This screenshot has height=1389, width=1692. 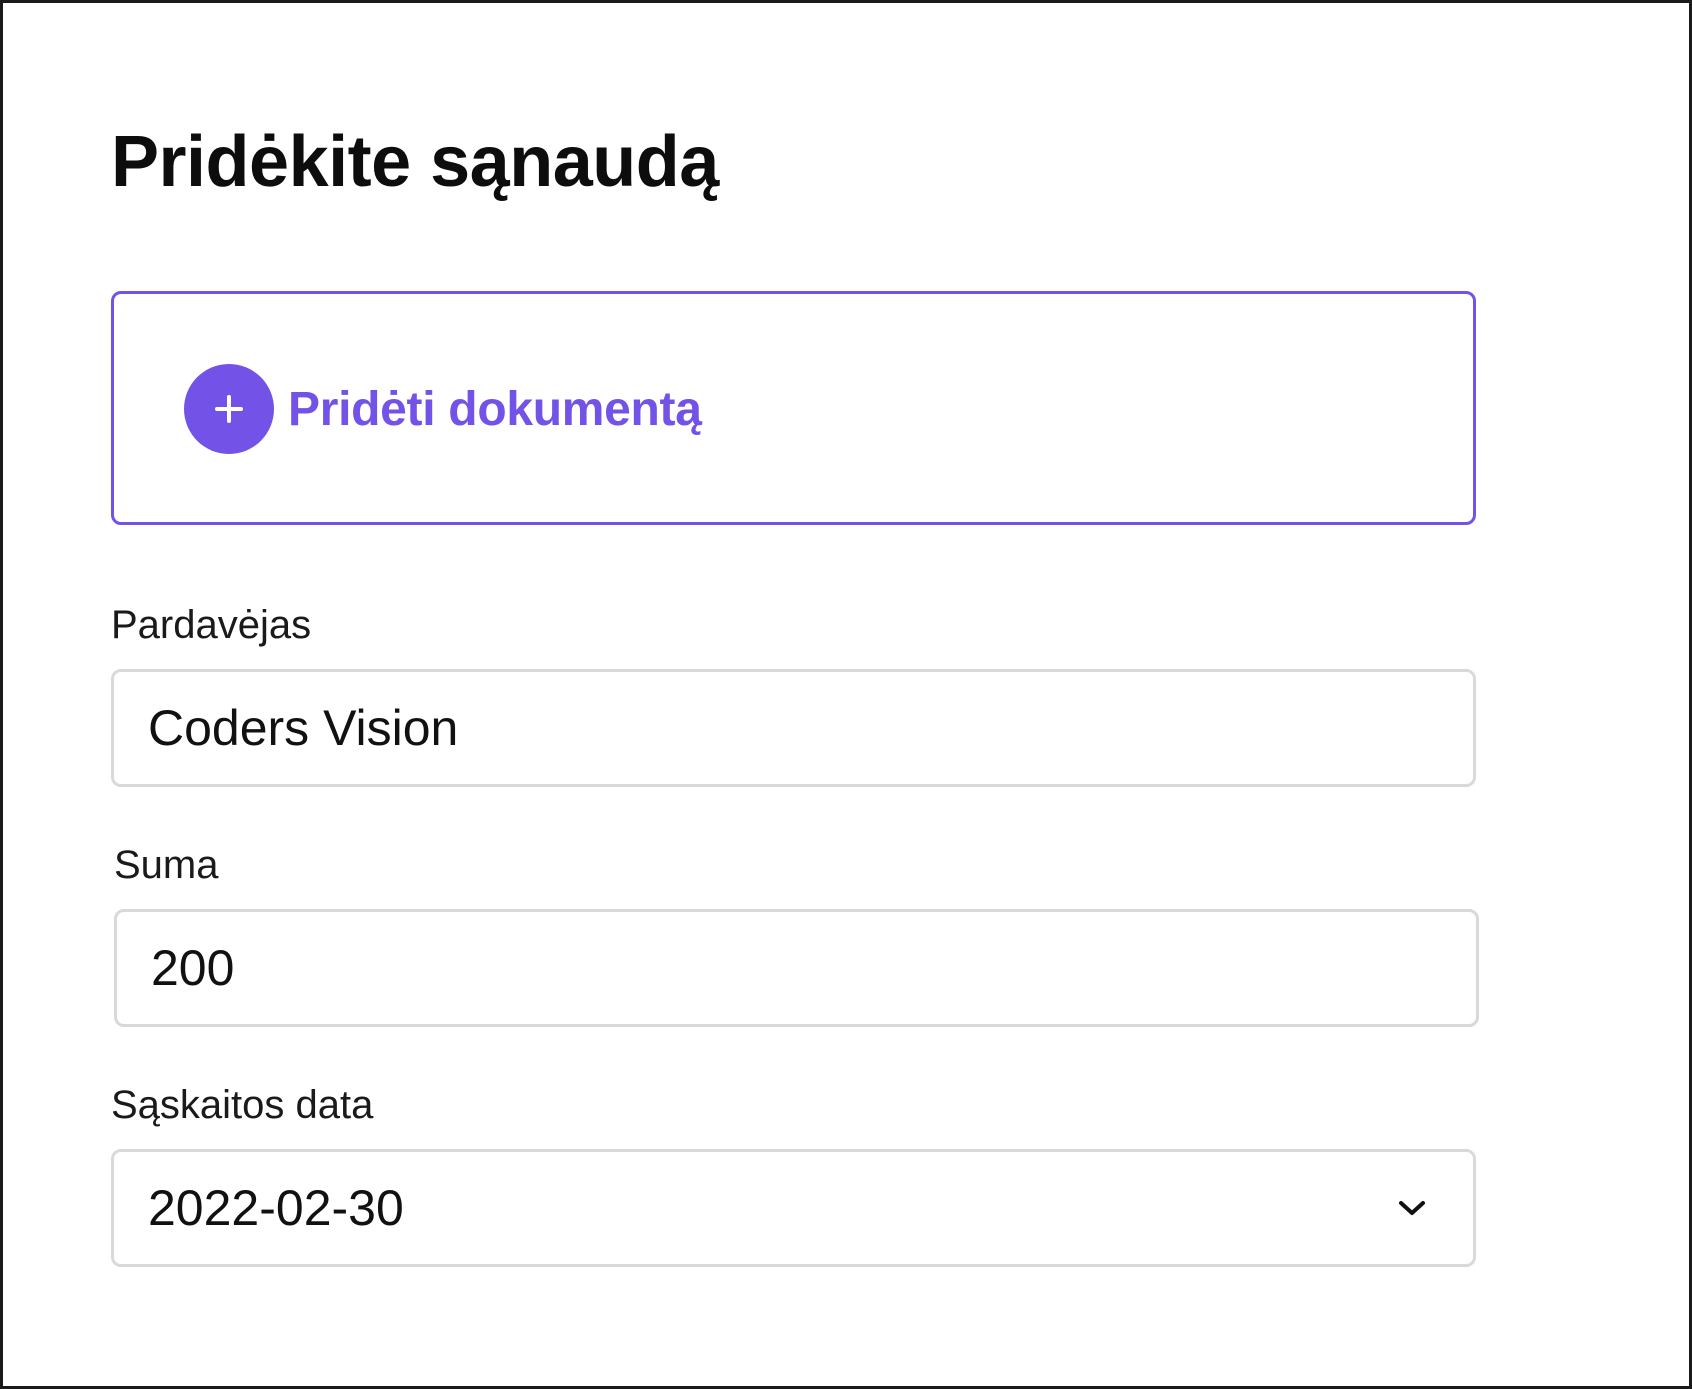 I want to click on add-document-button: Pridėti dokumentą, so click(x=443, y=409).